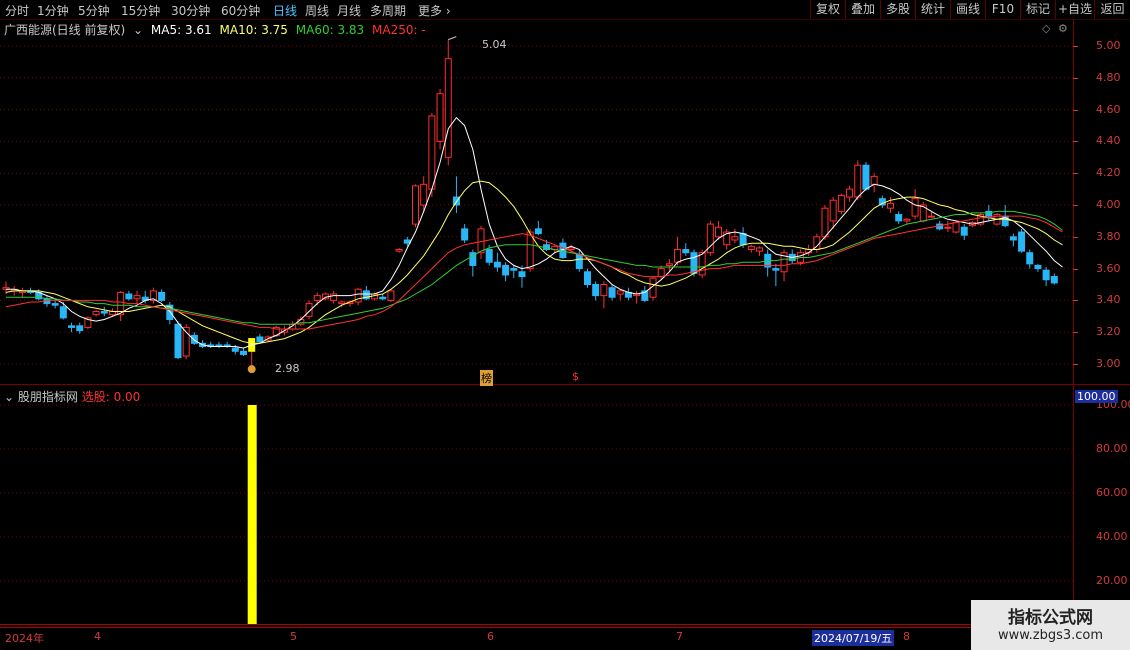 The width and height of the screenshot is (1130, 650). Describe the element at coordinates (1112, 492) in the screenshot. I see `indicator-tick-label: 60.00` at that location.